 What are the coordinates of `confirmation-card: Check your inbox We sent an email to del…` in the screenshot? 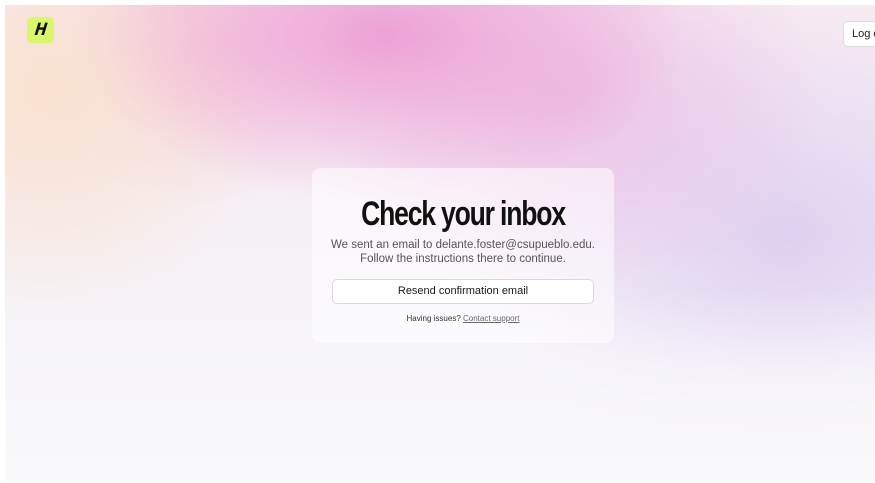 It's located at (463, 255).